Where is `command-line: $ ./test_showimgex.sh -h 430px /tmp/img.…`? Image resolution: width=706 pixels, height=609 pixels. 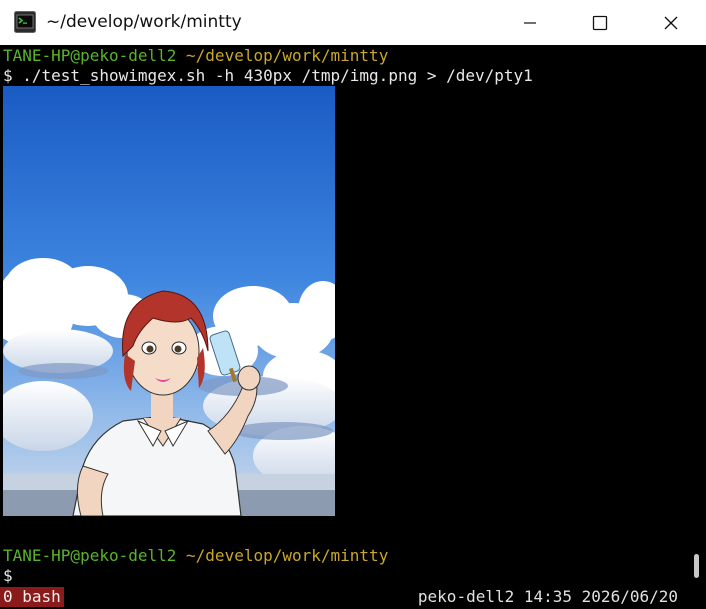
command-line: $ ./test_showimgex.sh -h 430px /tmp/img.… is located at coordinates (268, 75).